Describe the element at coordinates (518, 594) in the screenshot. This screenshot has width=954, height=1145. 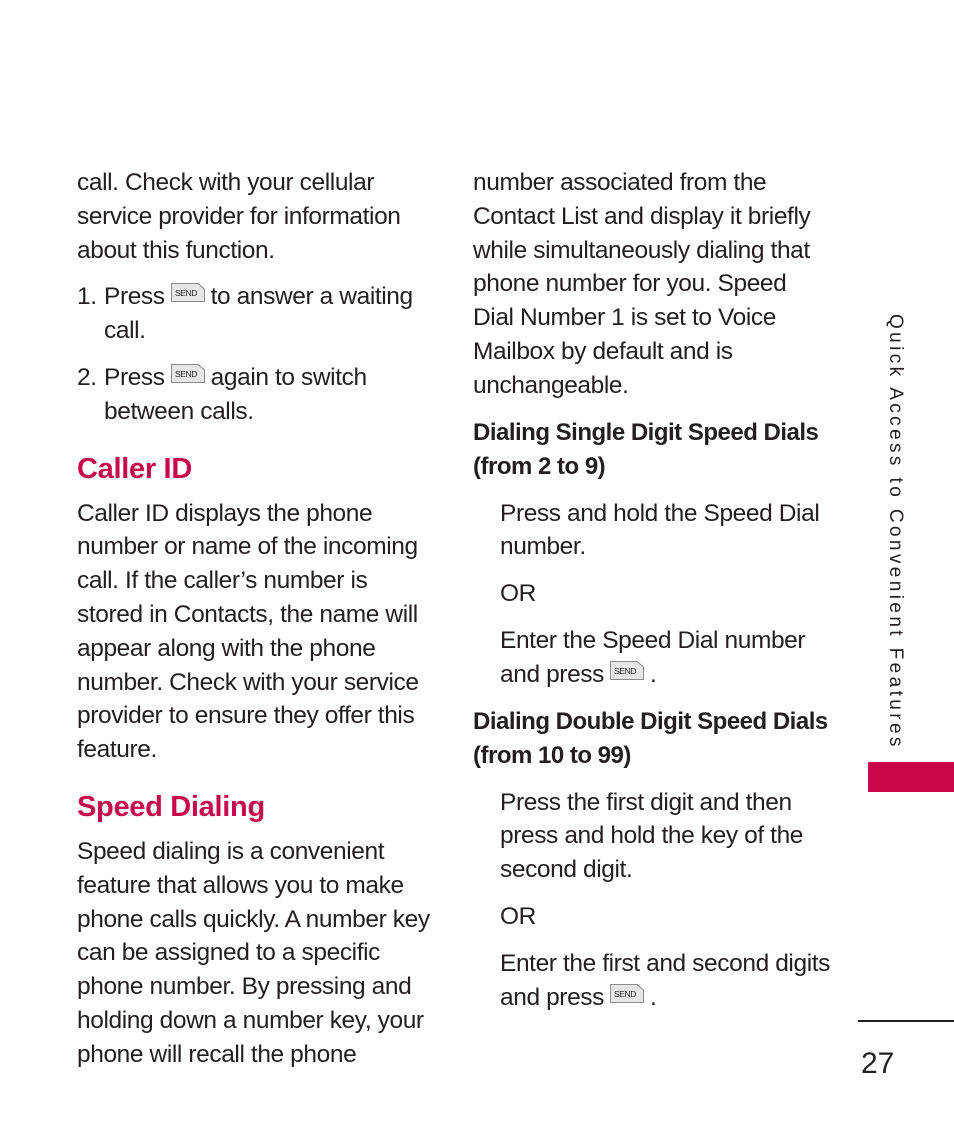
I see `single-digit-or: OR` at that location.